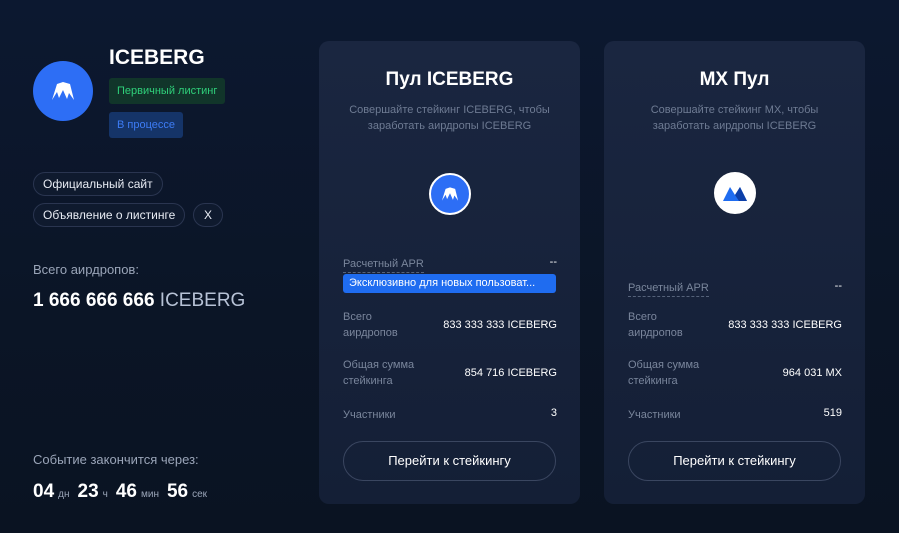 The width and height of the screenshot is (899, 533). What do you see at coordinates (735, 193) in the screenshot?
I see `mx-logo-icon` at bounding box center [735, 193].